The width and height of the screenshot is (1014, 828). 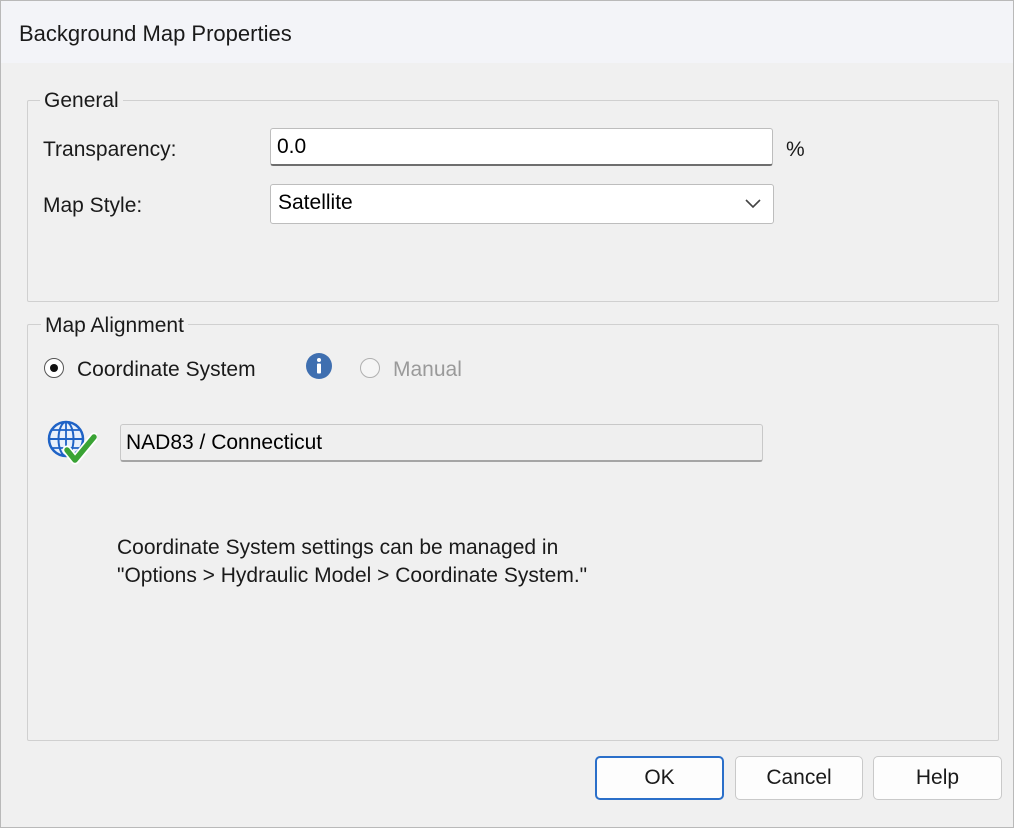 What do you see at coordinates (166, 370) in the screenshot?
I see `coordinate-system-option-label: Coordinate System` at bounding box center [166, 370].